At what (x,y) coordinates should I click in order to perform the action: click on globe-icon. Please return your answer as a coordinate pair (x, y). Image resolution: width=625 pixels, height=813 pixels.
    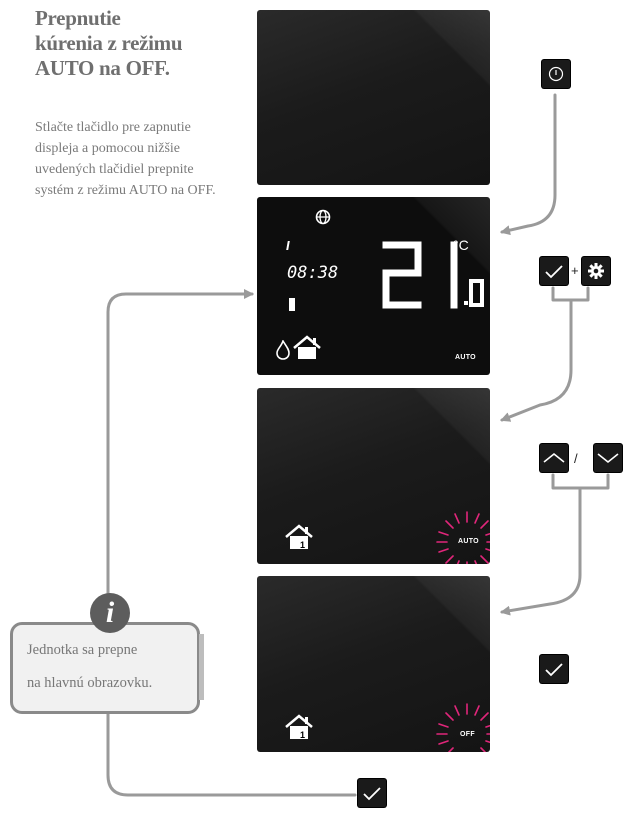
    Looking at the image, I should click on (323, 217).